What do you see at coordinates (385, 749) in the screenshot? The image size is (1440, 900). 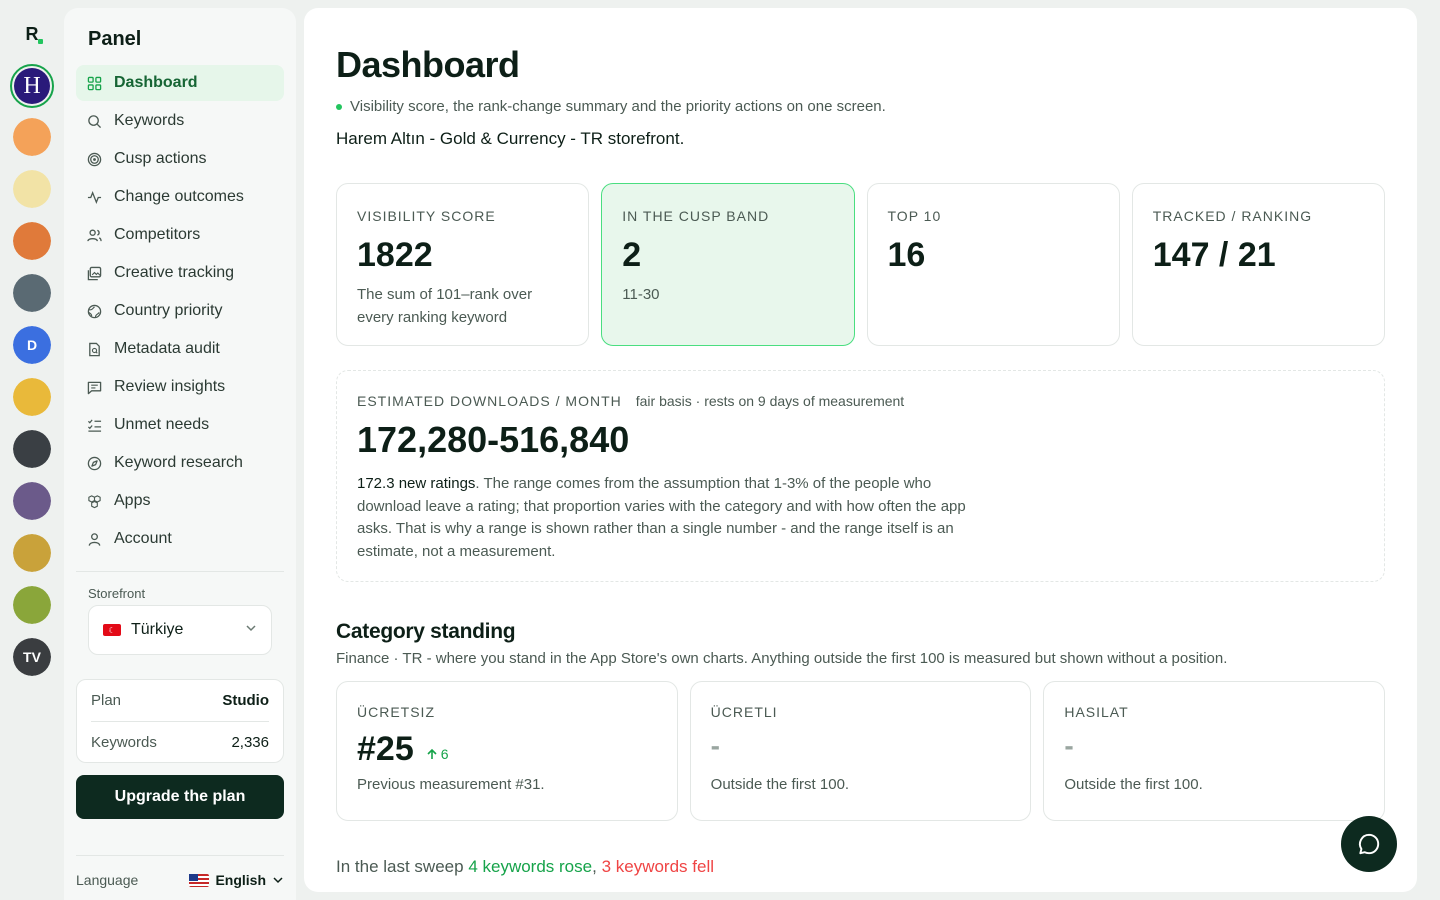 I see `category-rank: #25` at bounding box center [385, 749].